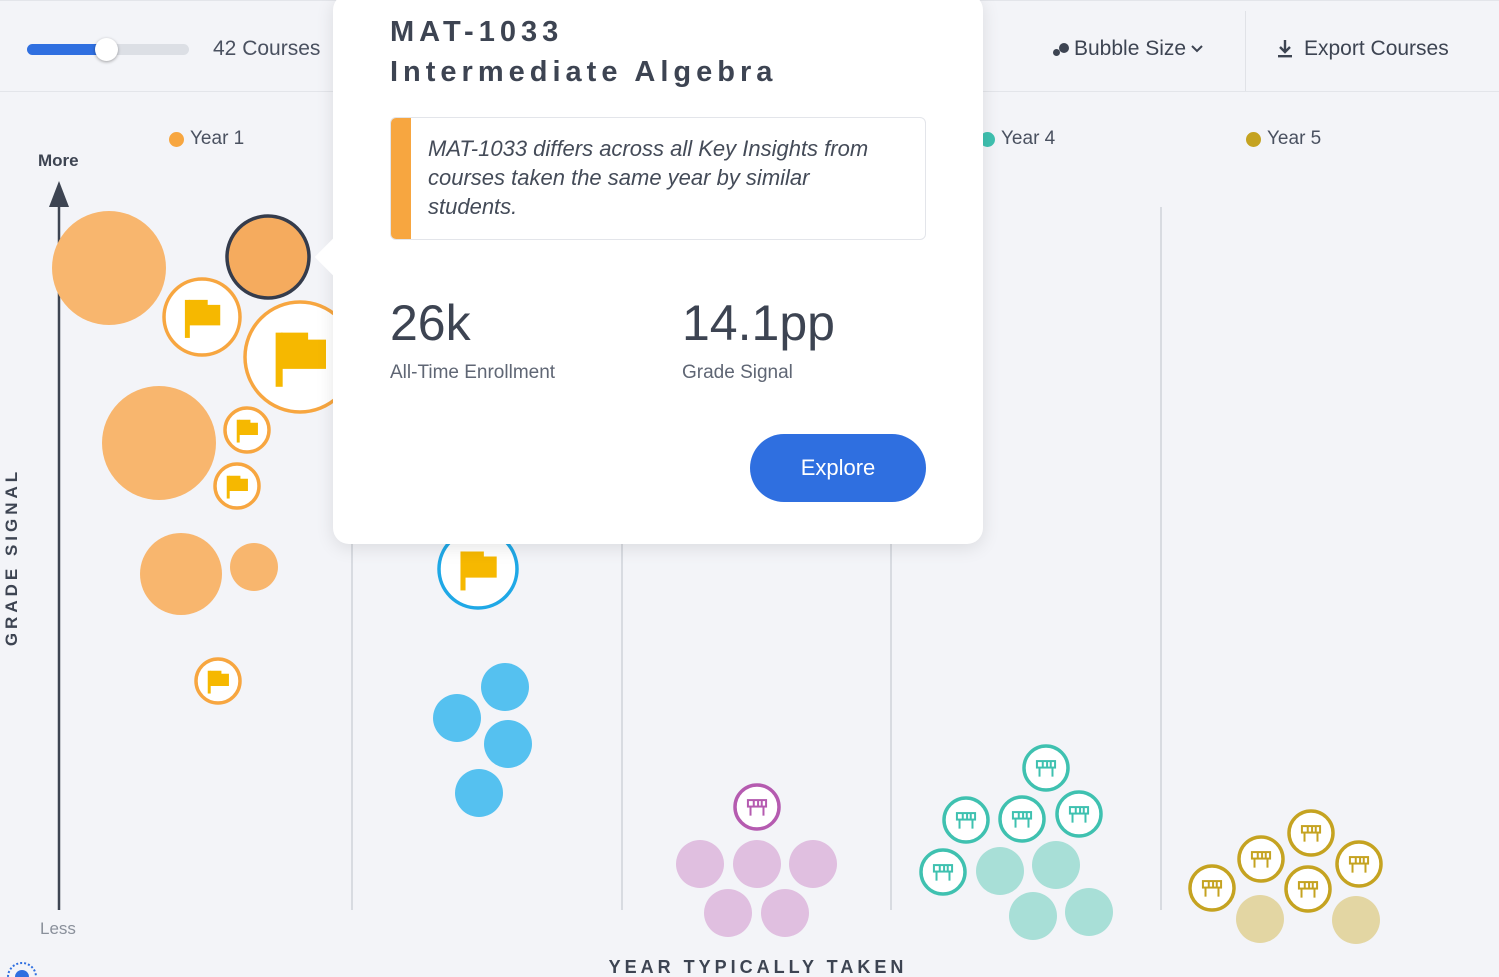 This screenshot has width=1499, height=977. What do you see at coordinates (1376, 48) in the screenshot?
I see `export-courses-label: Export Courses` at bounding box center [1376, 48].